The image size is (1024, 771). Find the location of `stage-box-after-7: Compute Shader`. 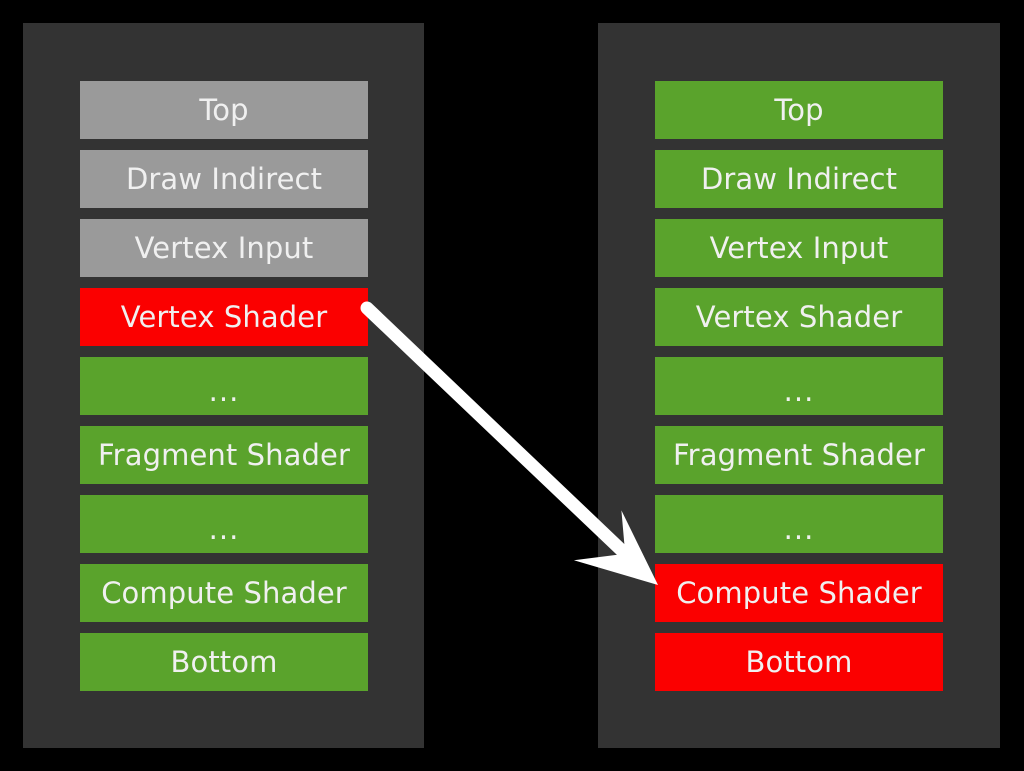

stage-box-after-7: Compute Shader is located at coordinates (799, 593).